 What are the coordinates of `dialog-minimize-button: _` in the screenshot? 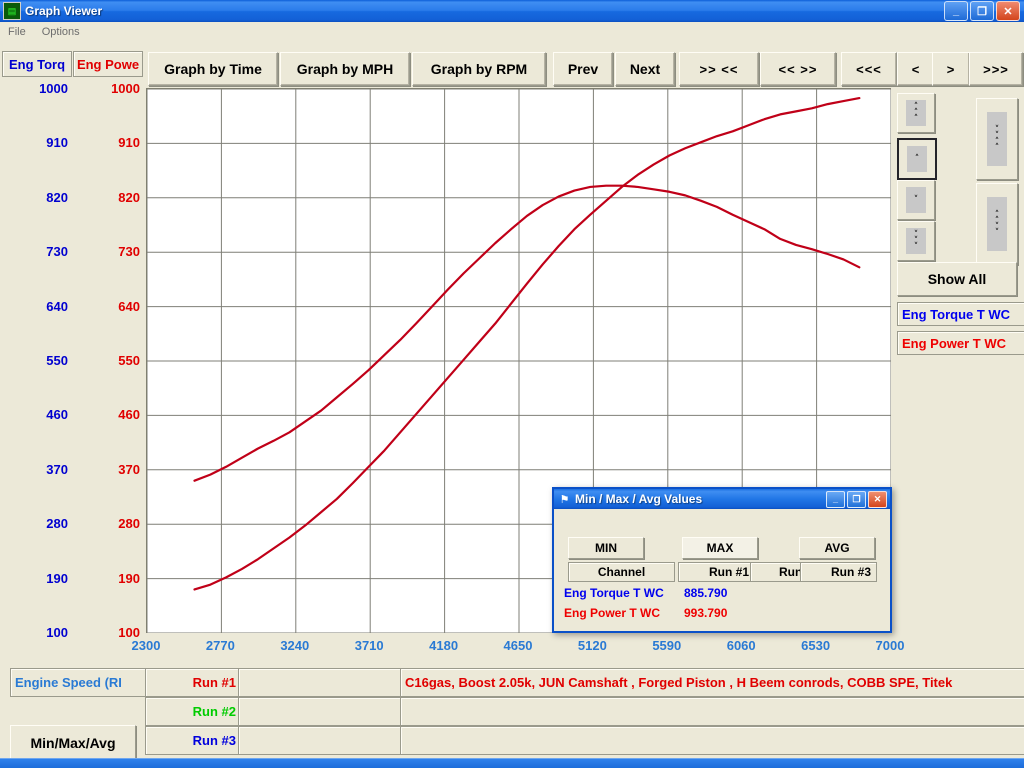 It's located at (835, 499).